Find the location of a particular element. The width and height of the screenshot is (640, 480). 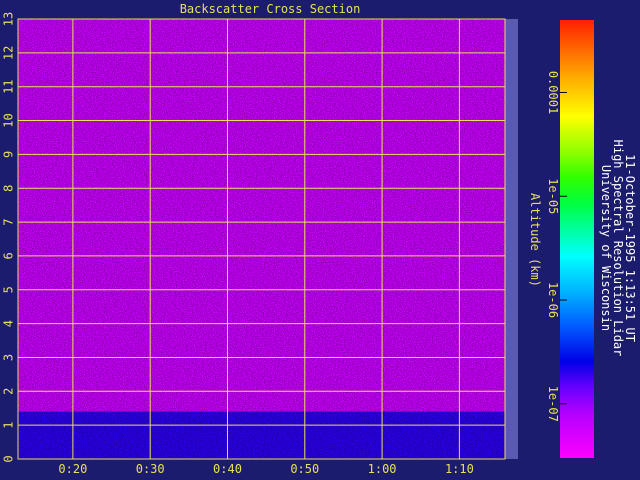

y-axis-ticks: 012345678910111213 is located at coordinates (9, 237).